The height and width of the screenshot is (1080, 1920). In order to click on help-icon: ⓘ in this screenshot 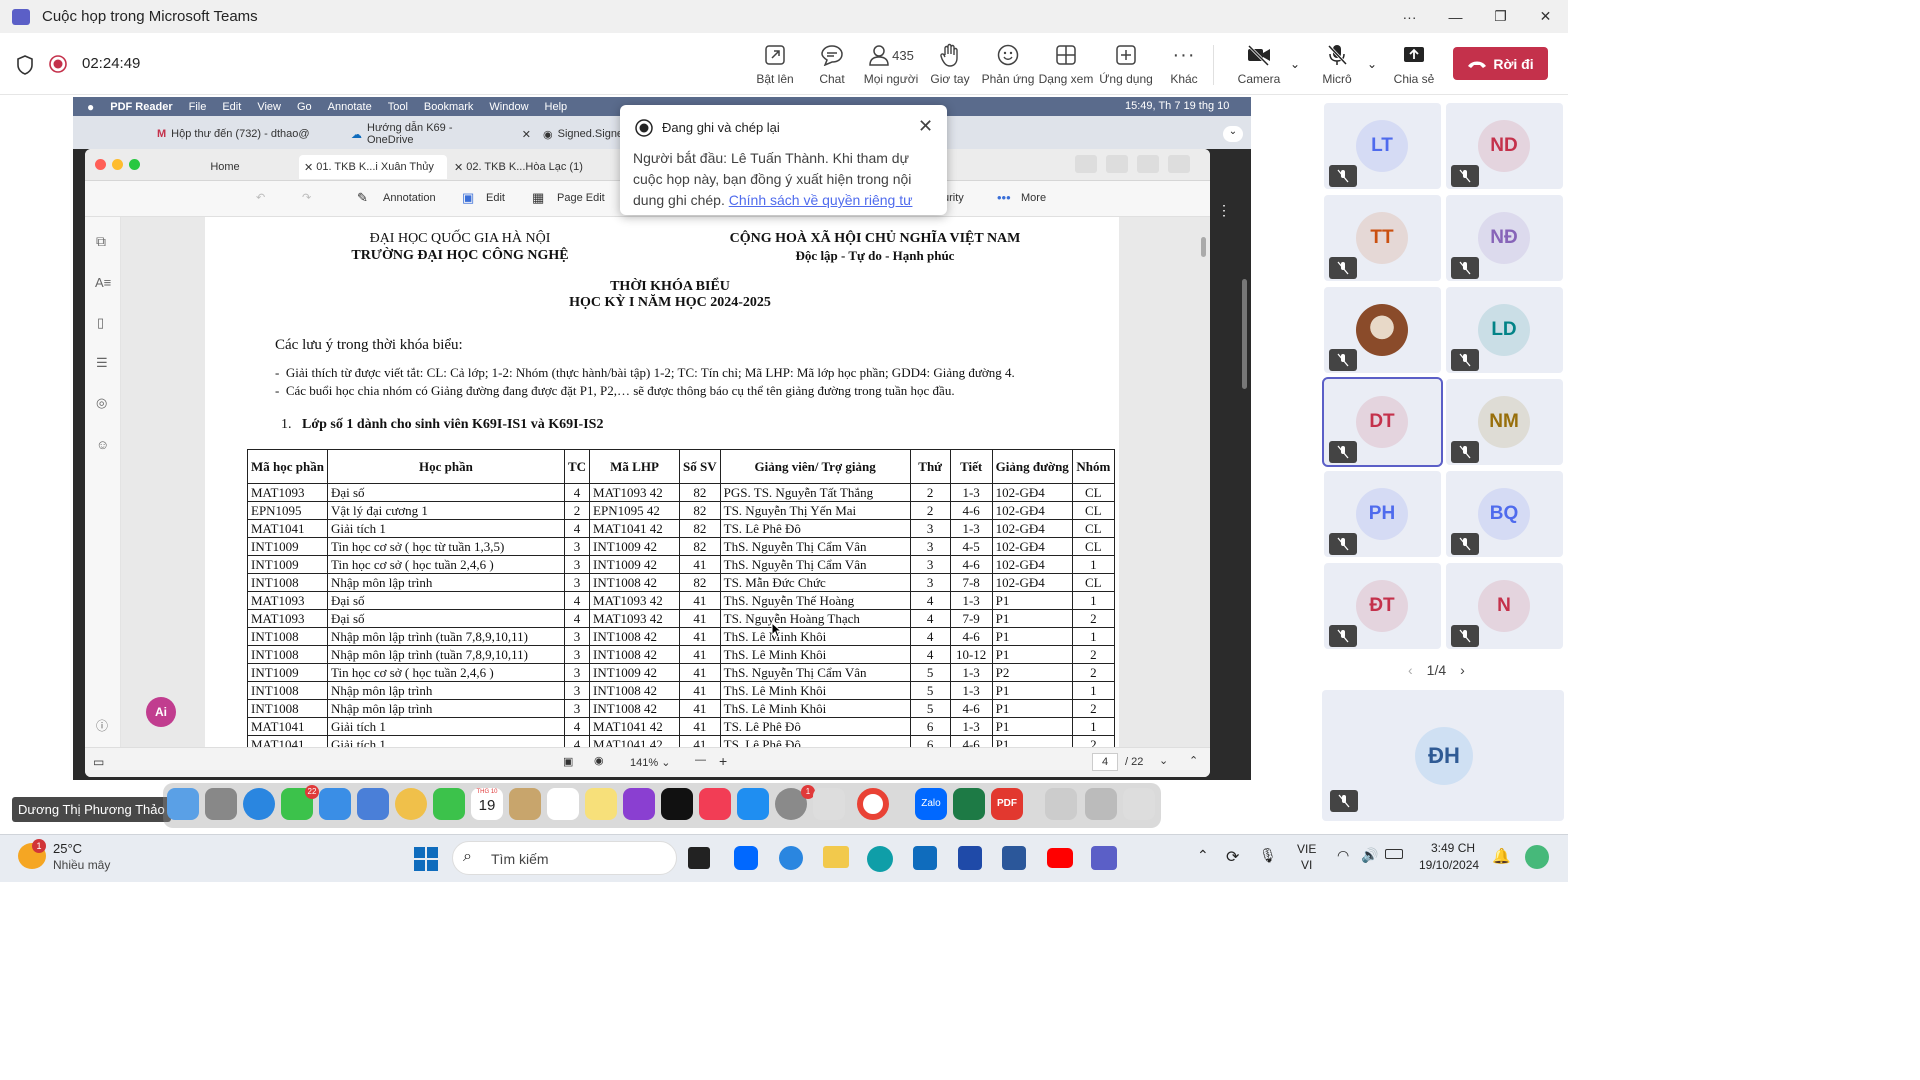, I will do `click(102, 725)`.